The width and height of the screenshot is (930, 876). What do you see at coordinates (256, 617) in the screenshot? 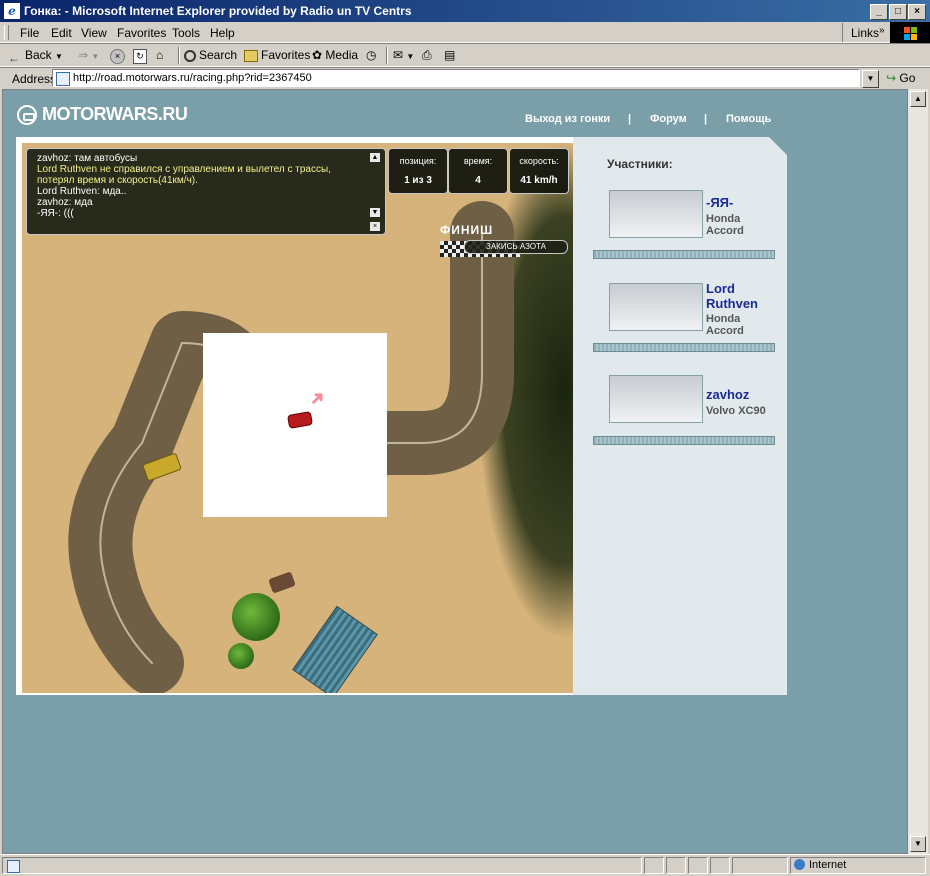
I see `bush` at bounding box center [256, 617].